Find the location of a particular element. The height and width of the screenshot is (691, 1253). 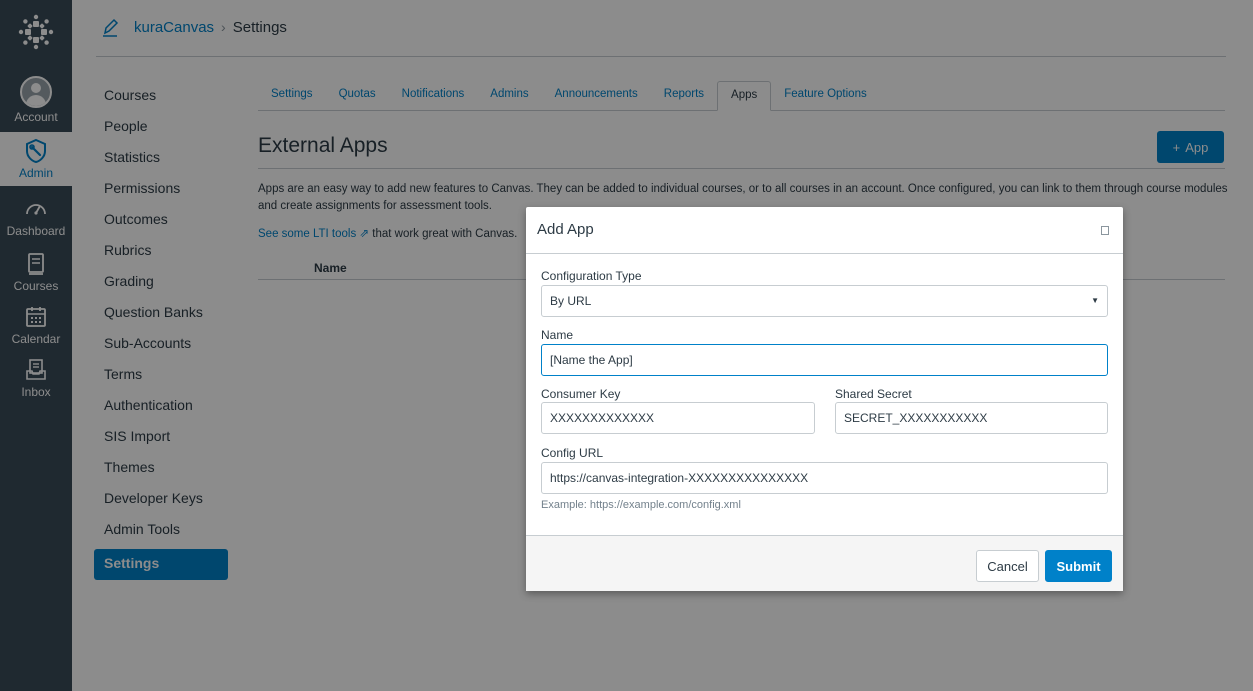

name-label: Name is located at coordinates (557, 335).